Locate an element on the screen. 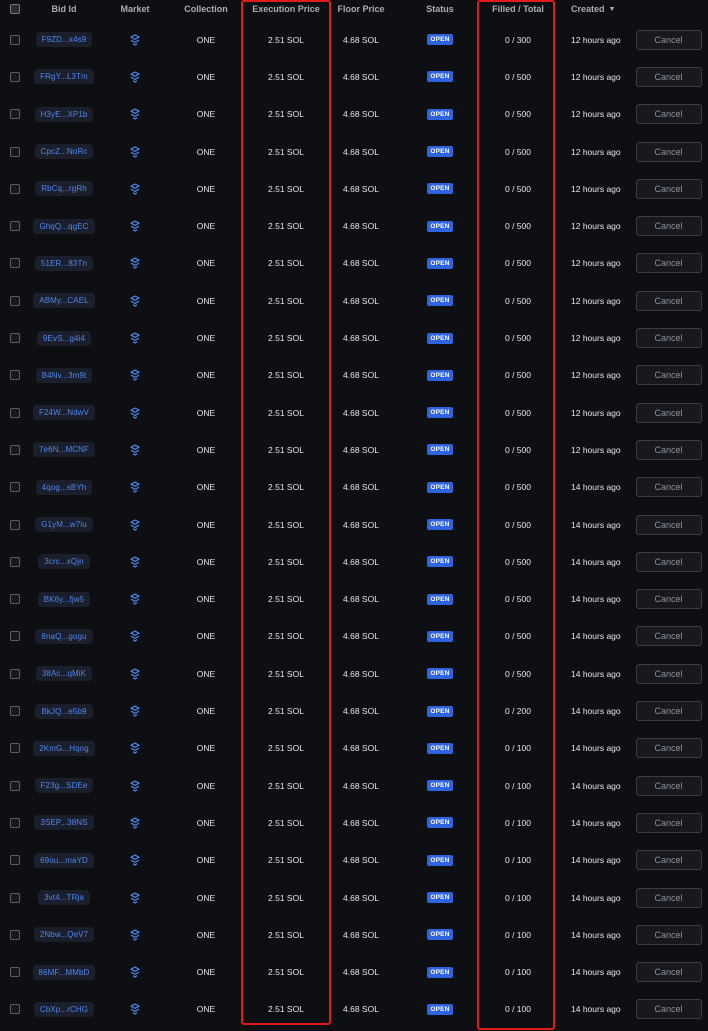  header-market: Market is located at coordinates (135, 9).